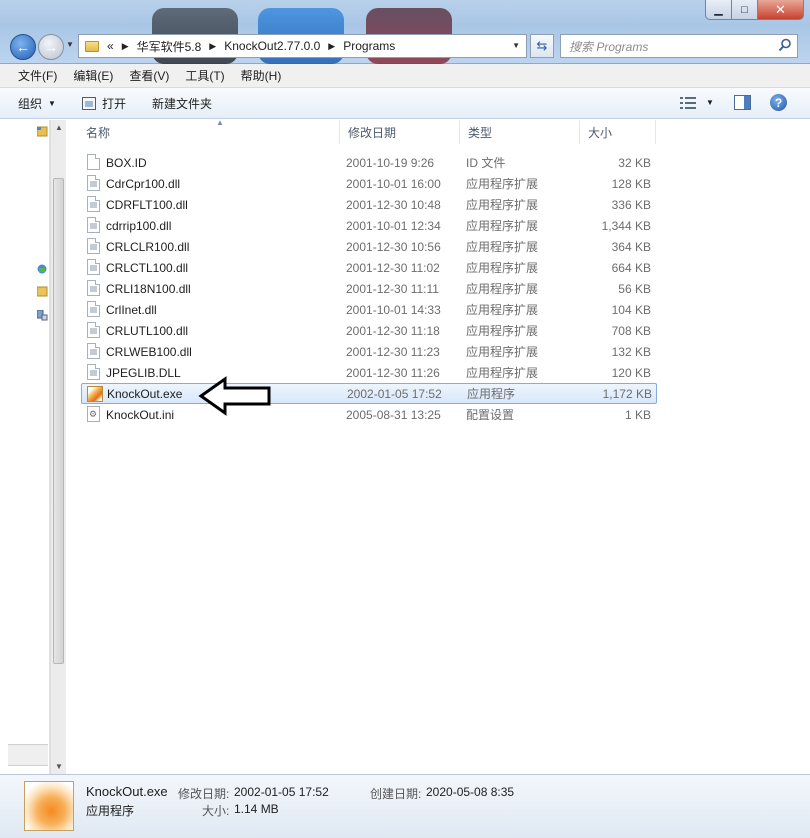 The image size is (810, 838). What do you see at coordinates (169, 46) in the screenshot?
I see `breadcrumb-item: 华军软件5.8` at bounding box center [169, 46].